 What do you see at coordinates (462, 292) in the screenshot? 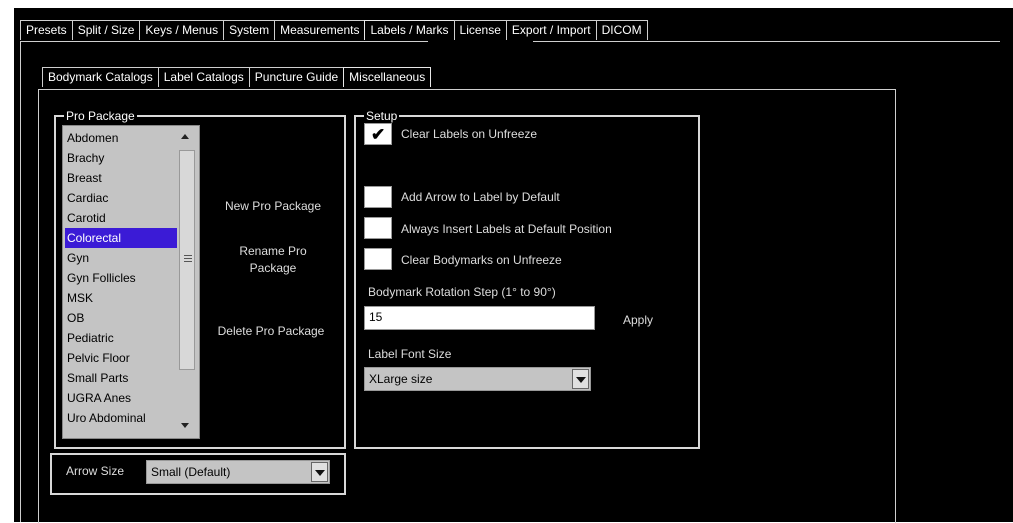
I see `rotation-step-label: Bodymark Rotation Step (1° to 90°)` at bounding box center [462, 292].